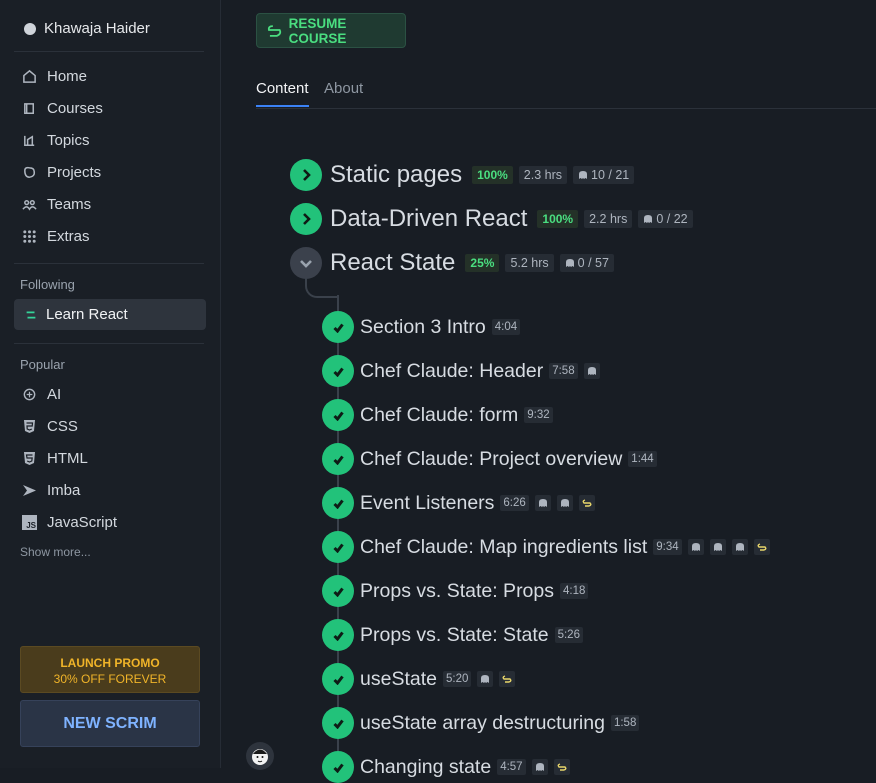  What do you see at coordinates (506, 327) in the screenshot?
I see `duration-badge: 4:04` at bounding box center [506, 327].